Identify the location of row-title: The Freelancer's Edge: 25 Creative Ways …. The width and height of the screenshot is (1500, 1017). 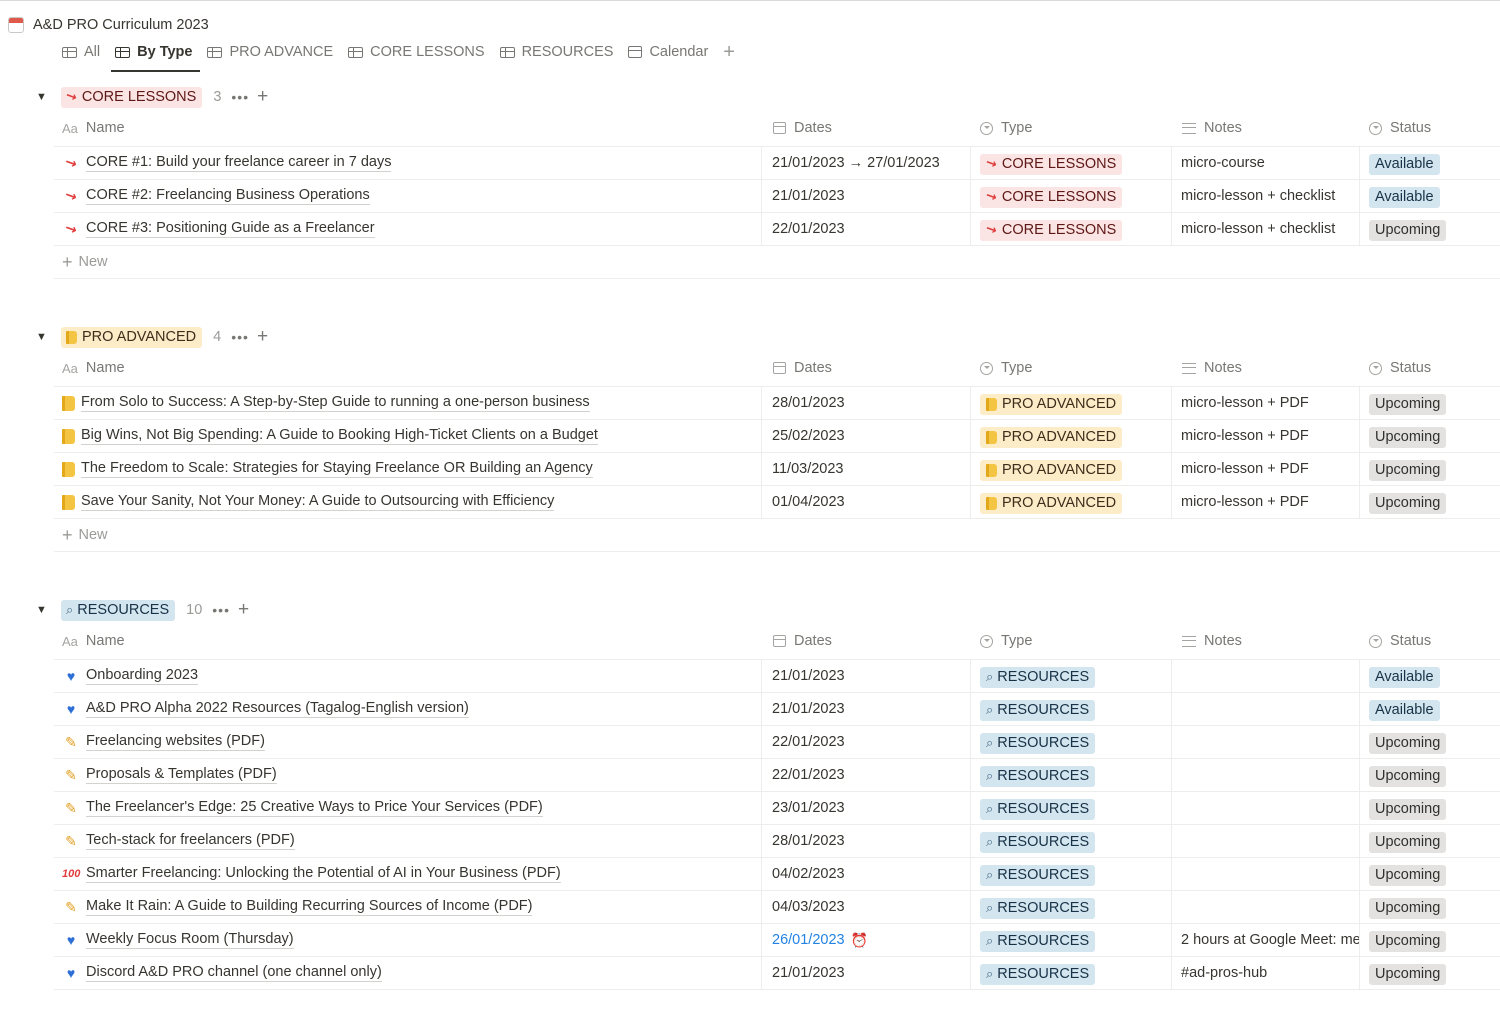
(314, 808).